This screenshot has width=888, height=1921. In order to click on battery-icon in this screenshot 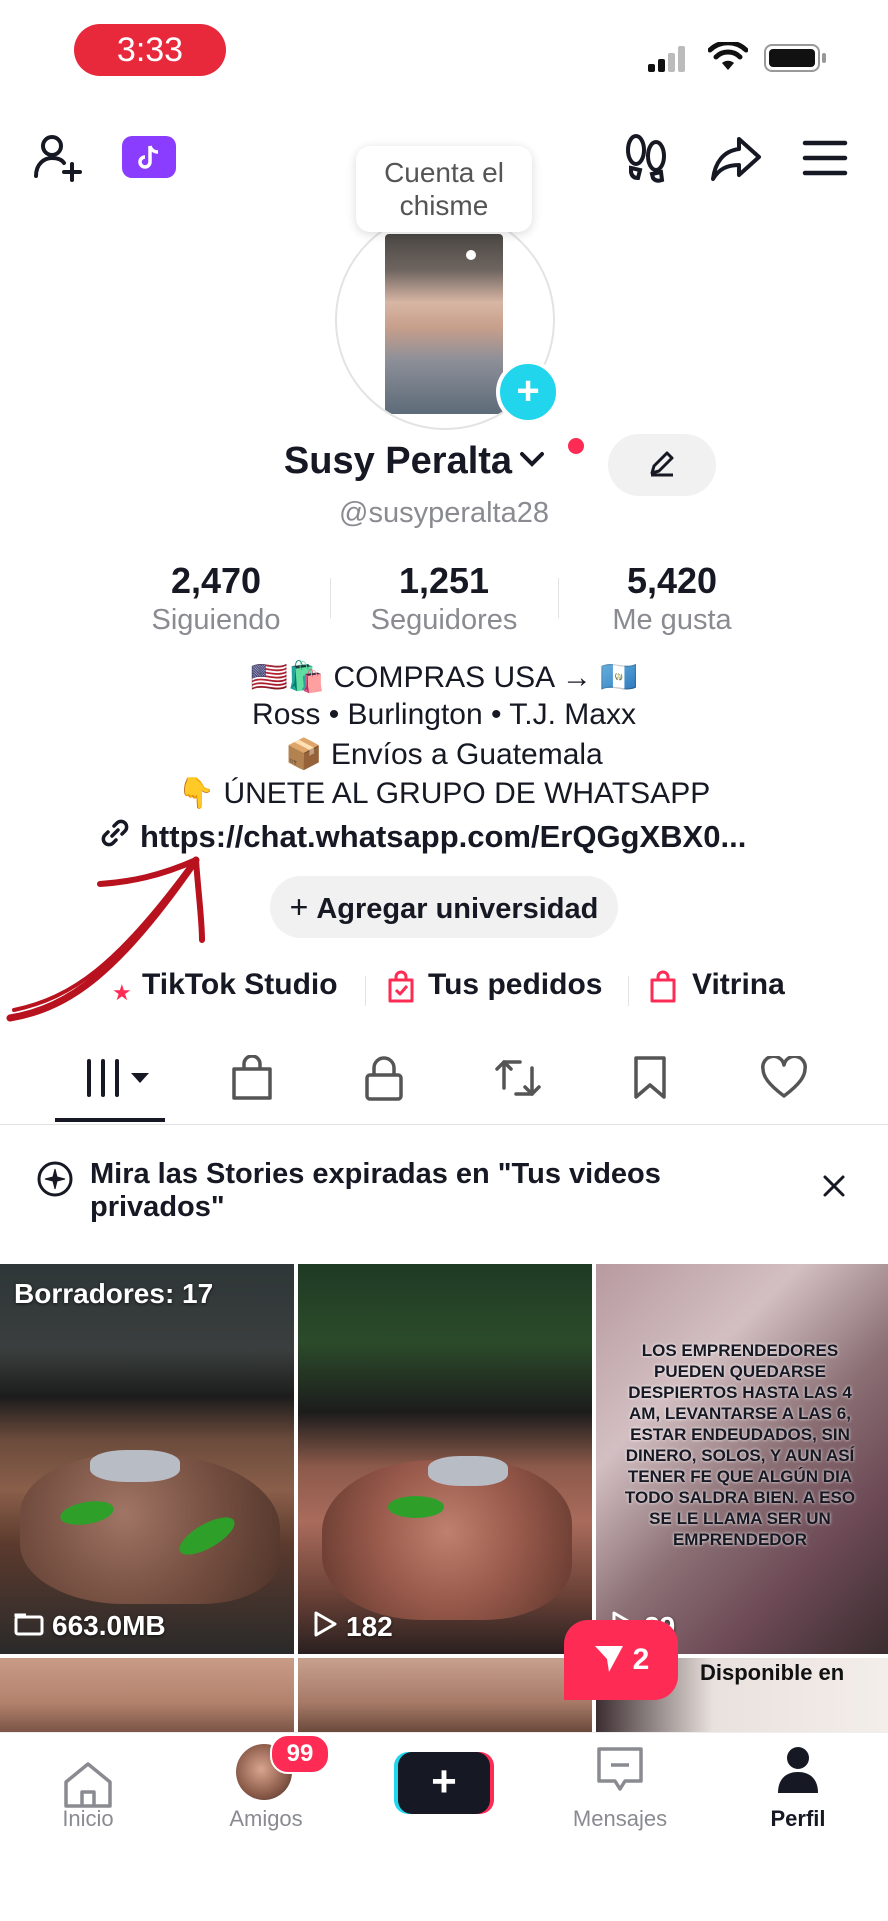, I will do `click(796, 60)`.